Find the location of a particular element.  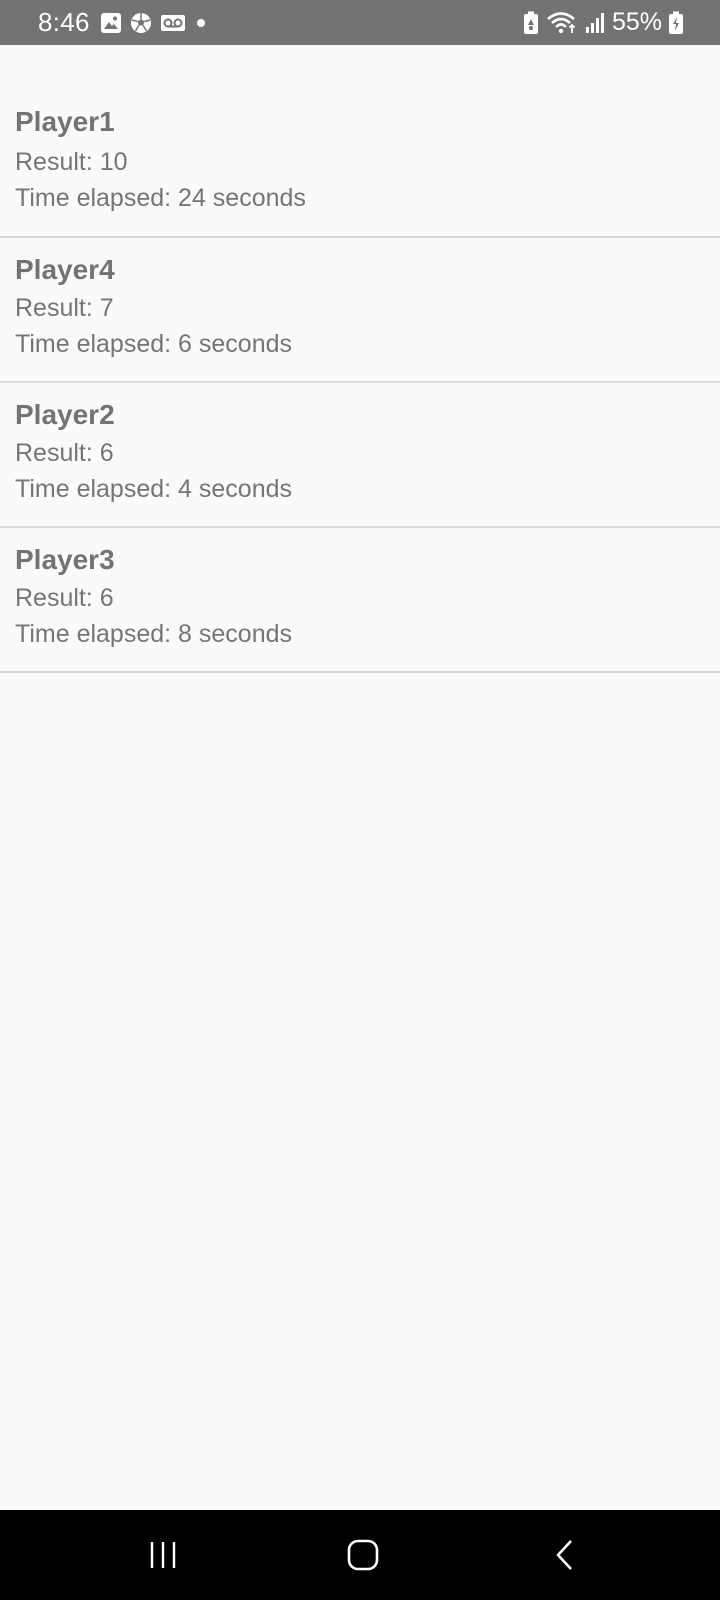

player-name: Player2 is located at coordinates (65, 414).